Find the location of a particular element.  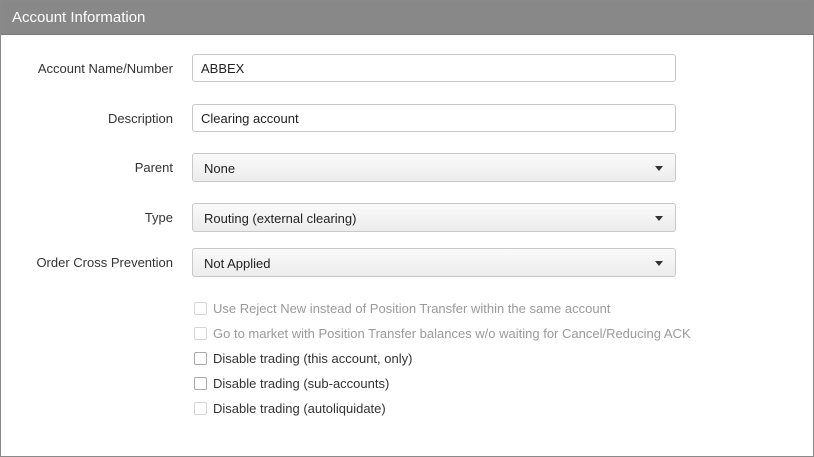

disable-sub-accounts-checkbox is located at coordinates (200, 383).